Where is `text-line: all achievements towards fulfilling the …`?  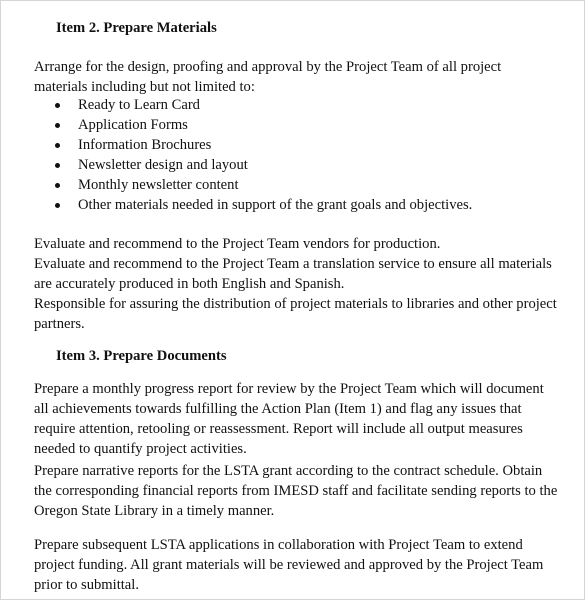 text-line: all achievements towards fulfilling the … is located at coordinates (278, 409).